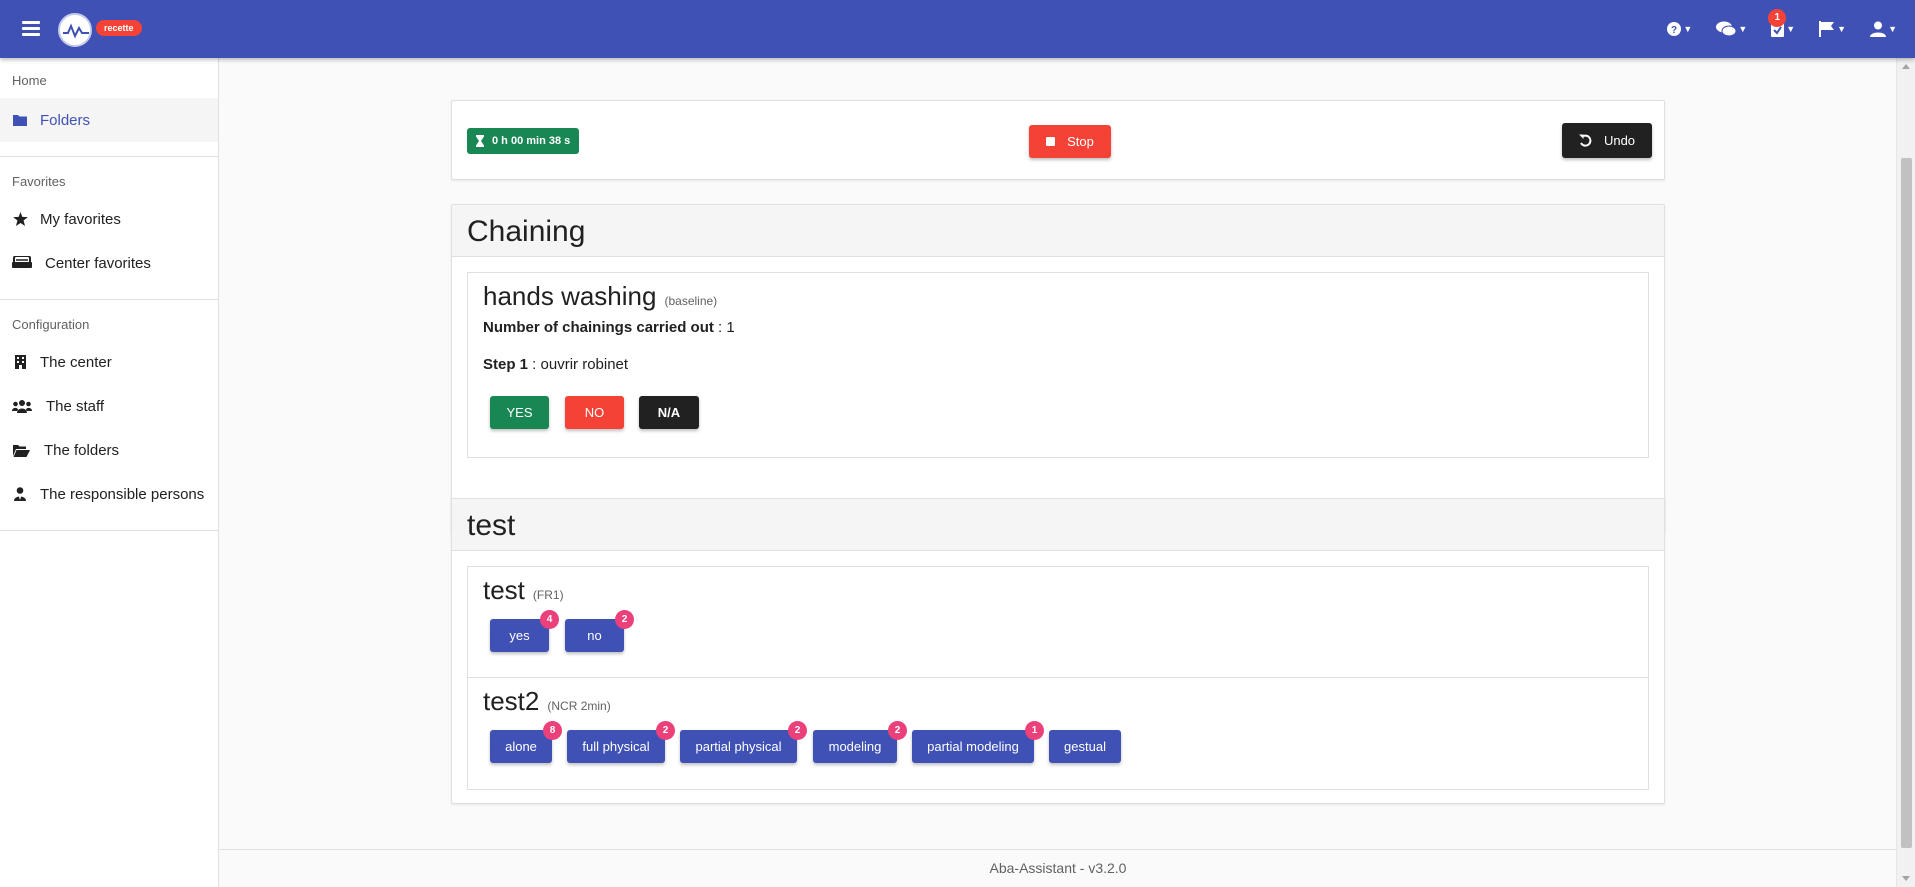 The width and height of the screenshot is (1915, 887). Describe the element at coordinates (1906, 503) in the screenshot. I see `scrollbar-thumb` at that location.